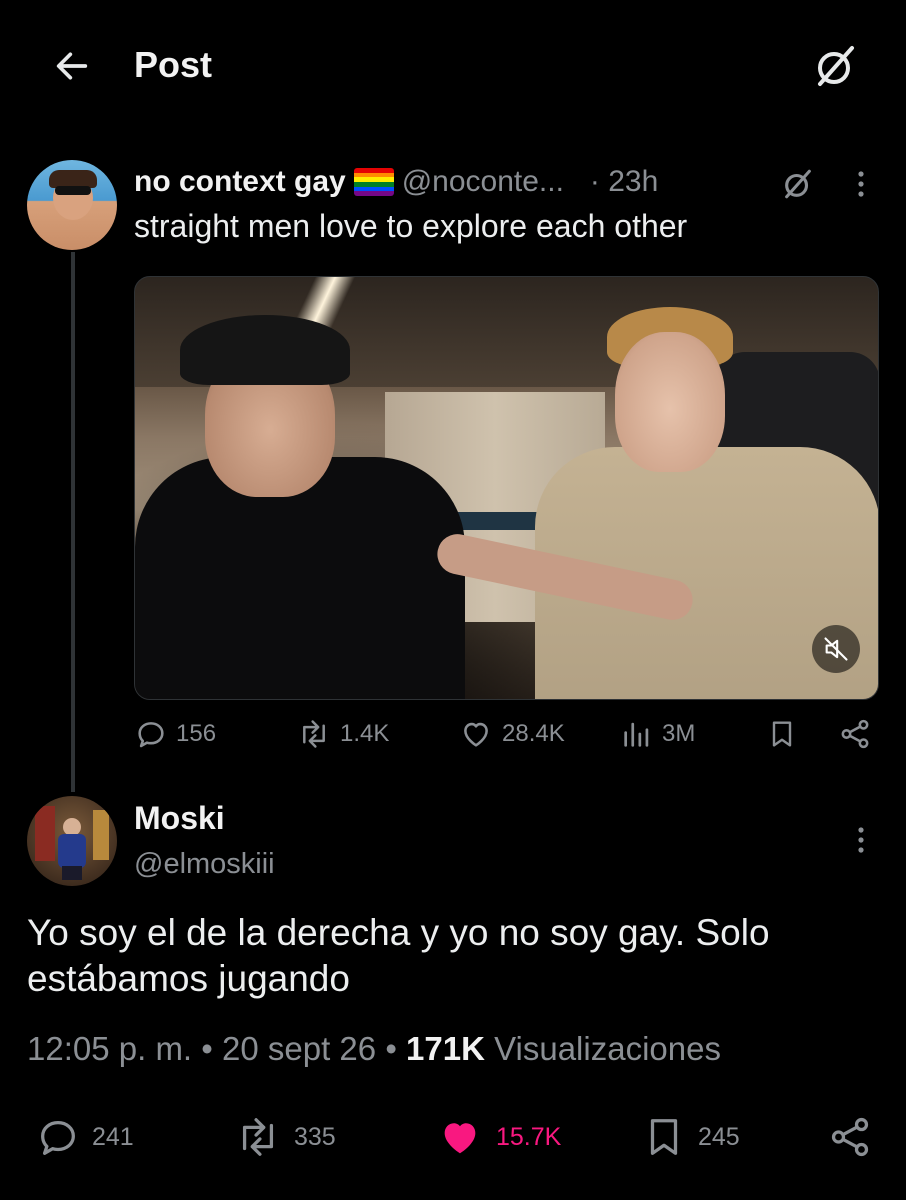  What do you see at coordinates (453, 65) in the screenshot?
I see `top-bar: Post` at bounding box center [453, 65].